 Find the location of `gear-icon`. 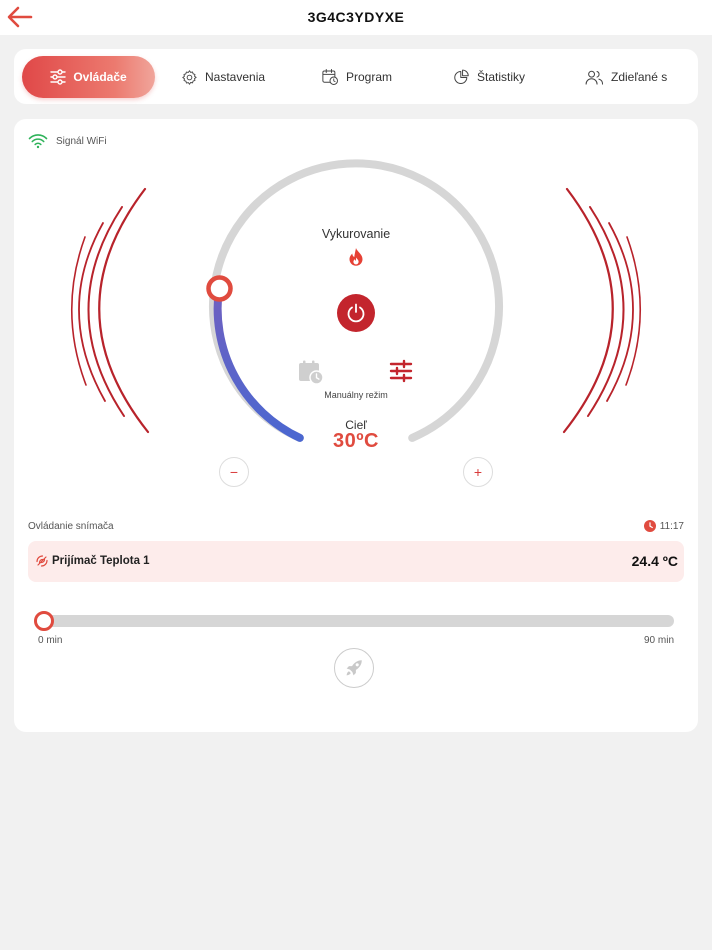

gear-icon is located at coordinates (189, 77).